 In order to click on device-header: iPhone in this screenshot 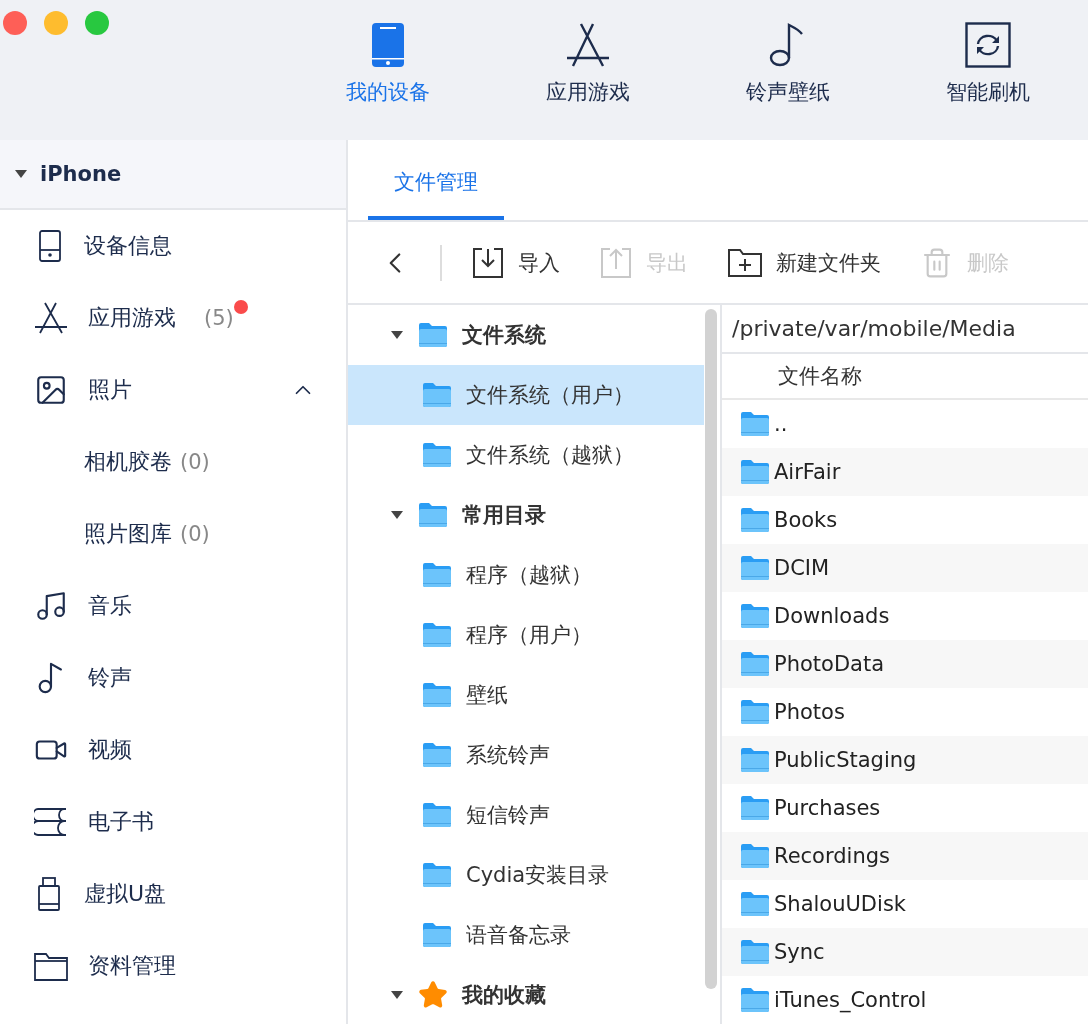, I will do `click(173, 175)`.